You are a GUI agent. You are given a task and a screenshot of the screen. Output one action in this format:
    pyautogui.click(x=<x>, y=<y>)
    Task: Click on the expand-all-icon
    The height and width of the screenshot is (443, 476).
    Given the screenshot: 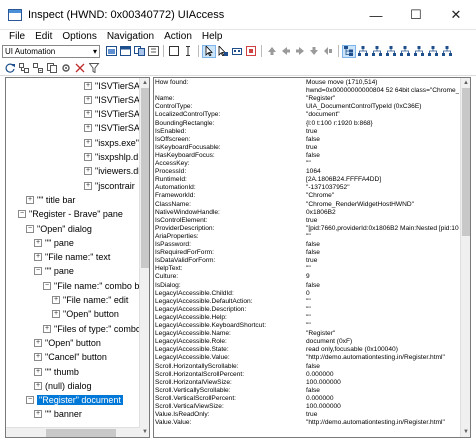 What is the action you would take?
    pyautogui.click(x=24, y=67)
    